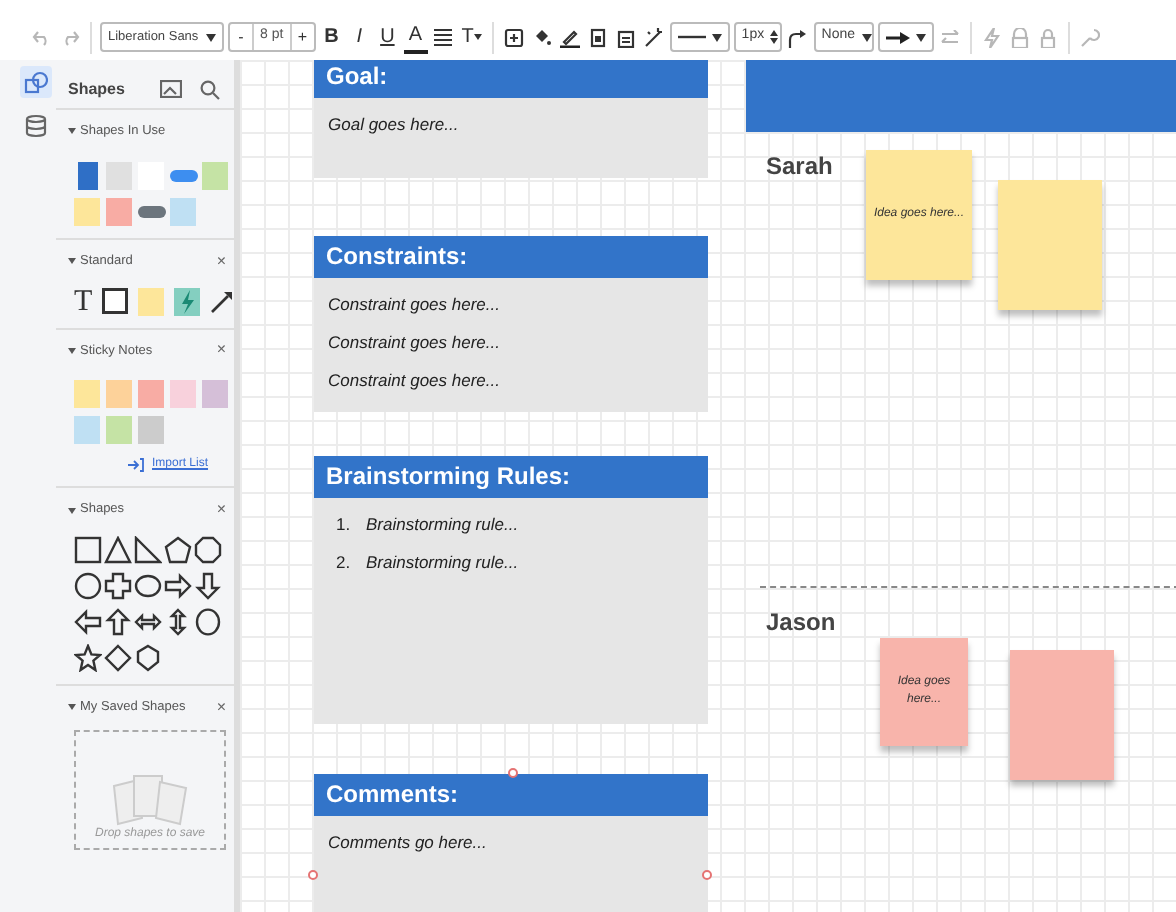  I want to click on circle-icon, so click(88, 586).